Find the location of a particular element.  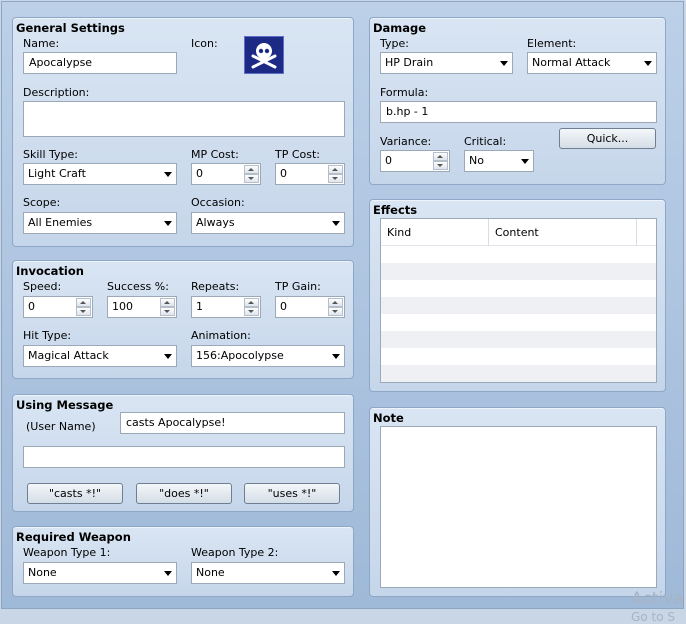

critical-value: No is located at coordinates (476, 160).